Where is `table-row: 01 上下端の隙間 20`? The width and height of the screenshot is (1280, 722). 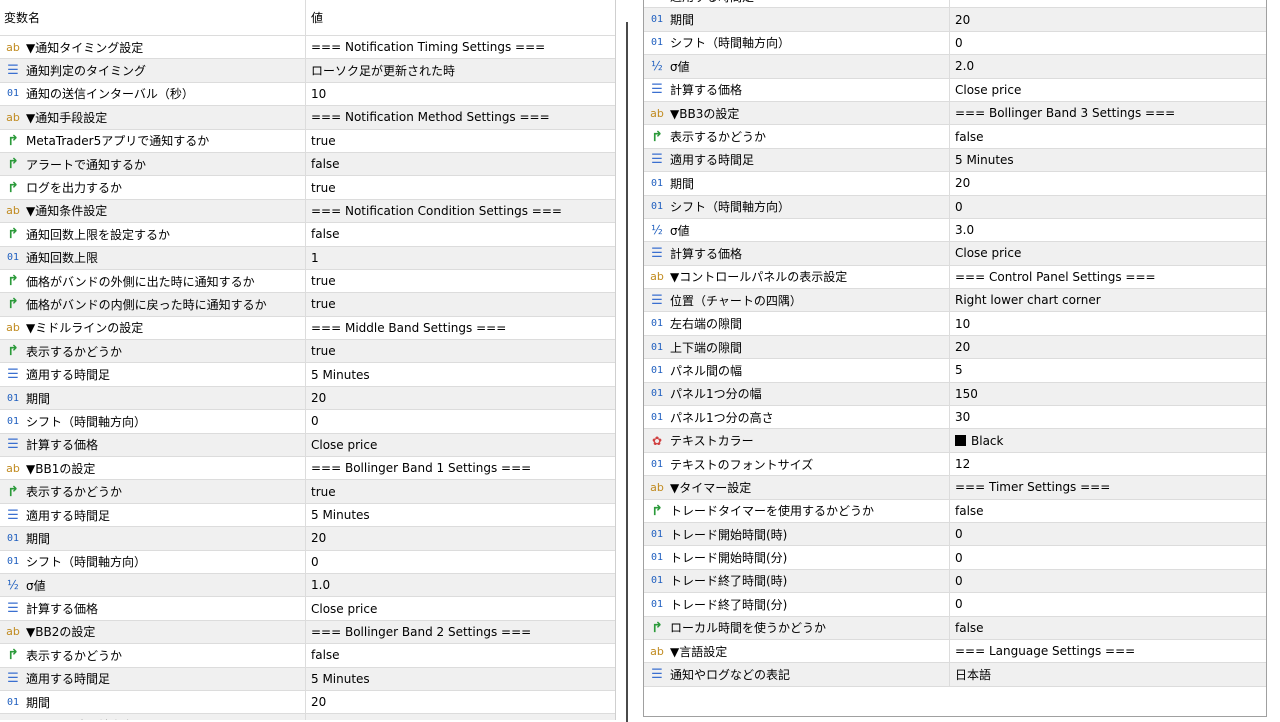 table-row: 01 上下端の隙間 20 is located at coordinates (955, 347).